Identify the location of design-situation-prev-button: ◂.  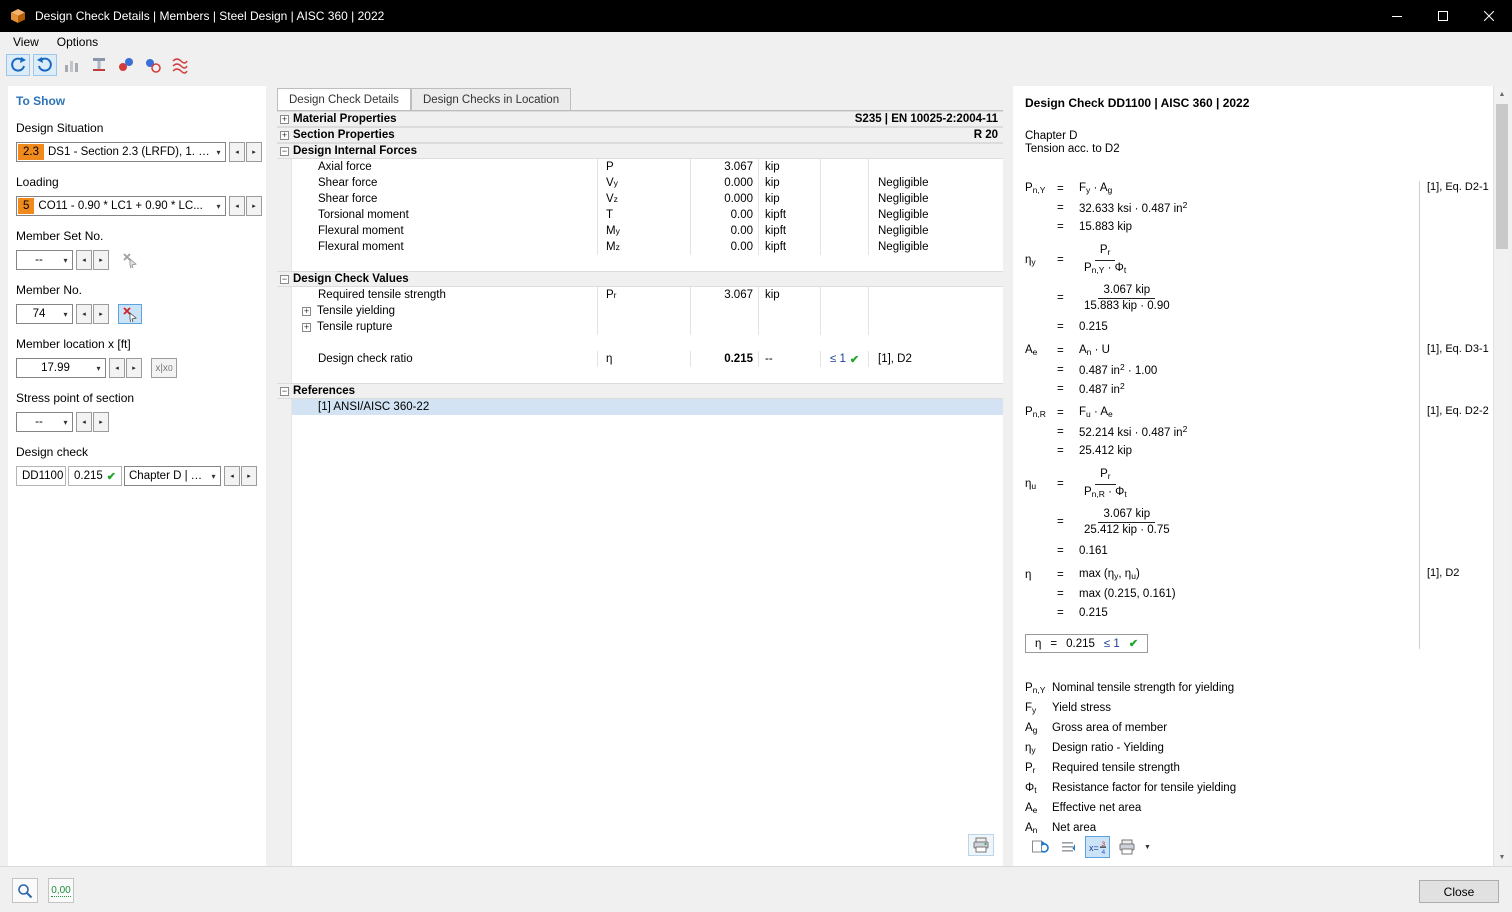
(237, 152).